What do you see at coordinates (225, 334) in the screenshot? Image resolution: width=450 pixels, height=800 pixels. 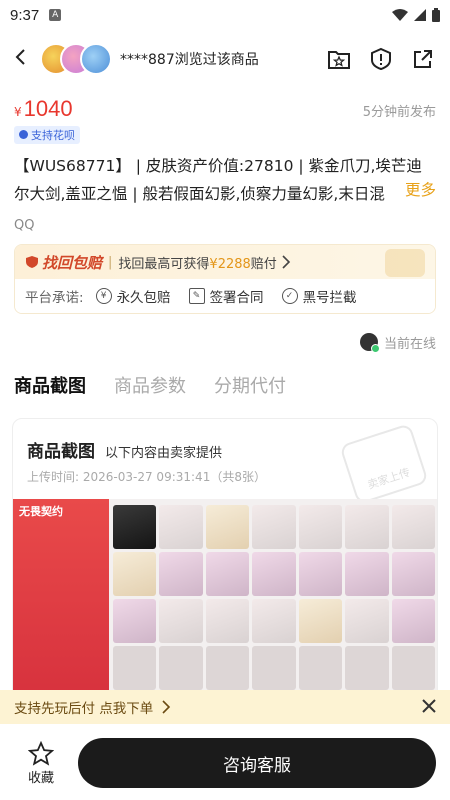 I see `seller-online-row: 当前在线` at bounding box center [225, 334].